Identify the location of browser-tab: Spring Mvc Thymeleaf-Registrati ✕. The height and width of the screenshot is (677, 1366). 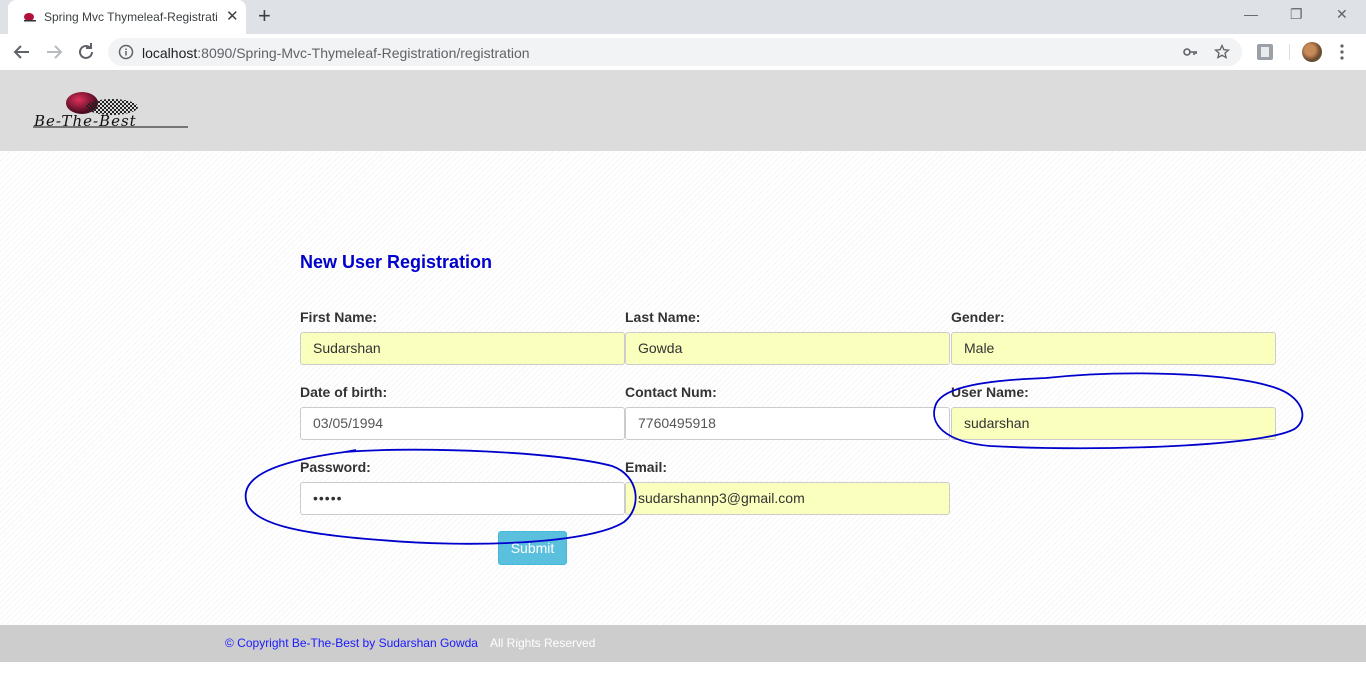
(127, 17).